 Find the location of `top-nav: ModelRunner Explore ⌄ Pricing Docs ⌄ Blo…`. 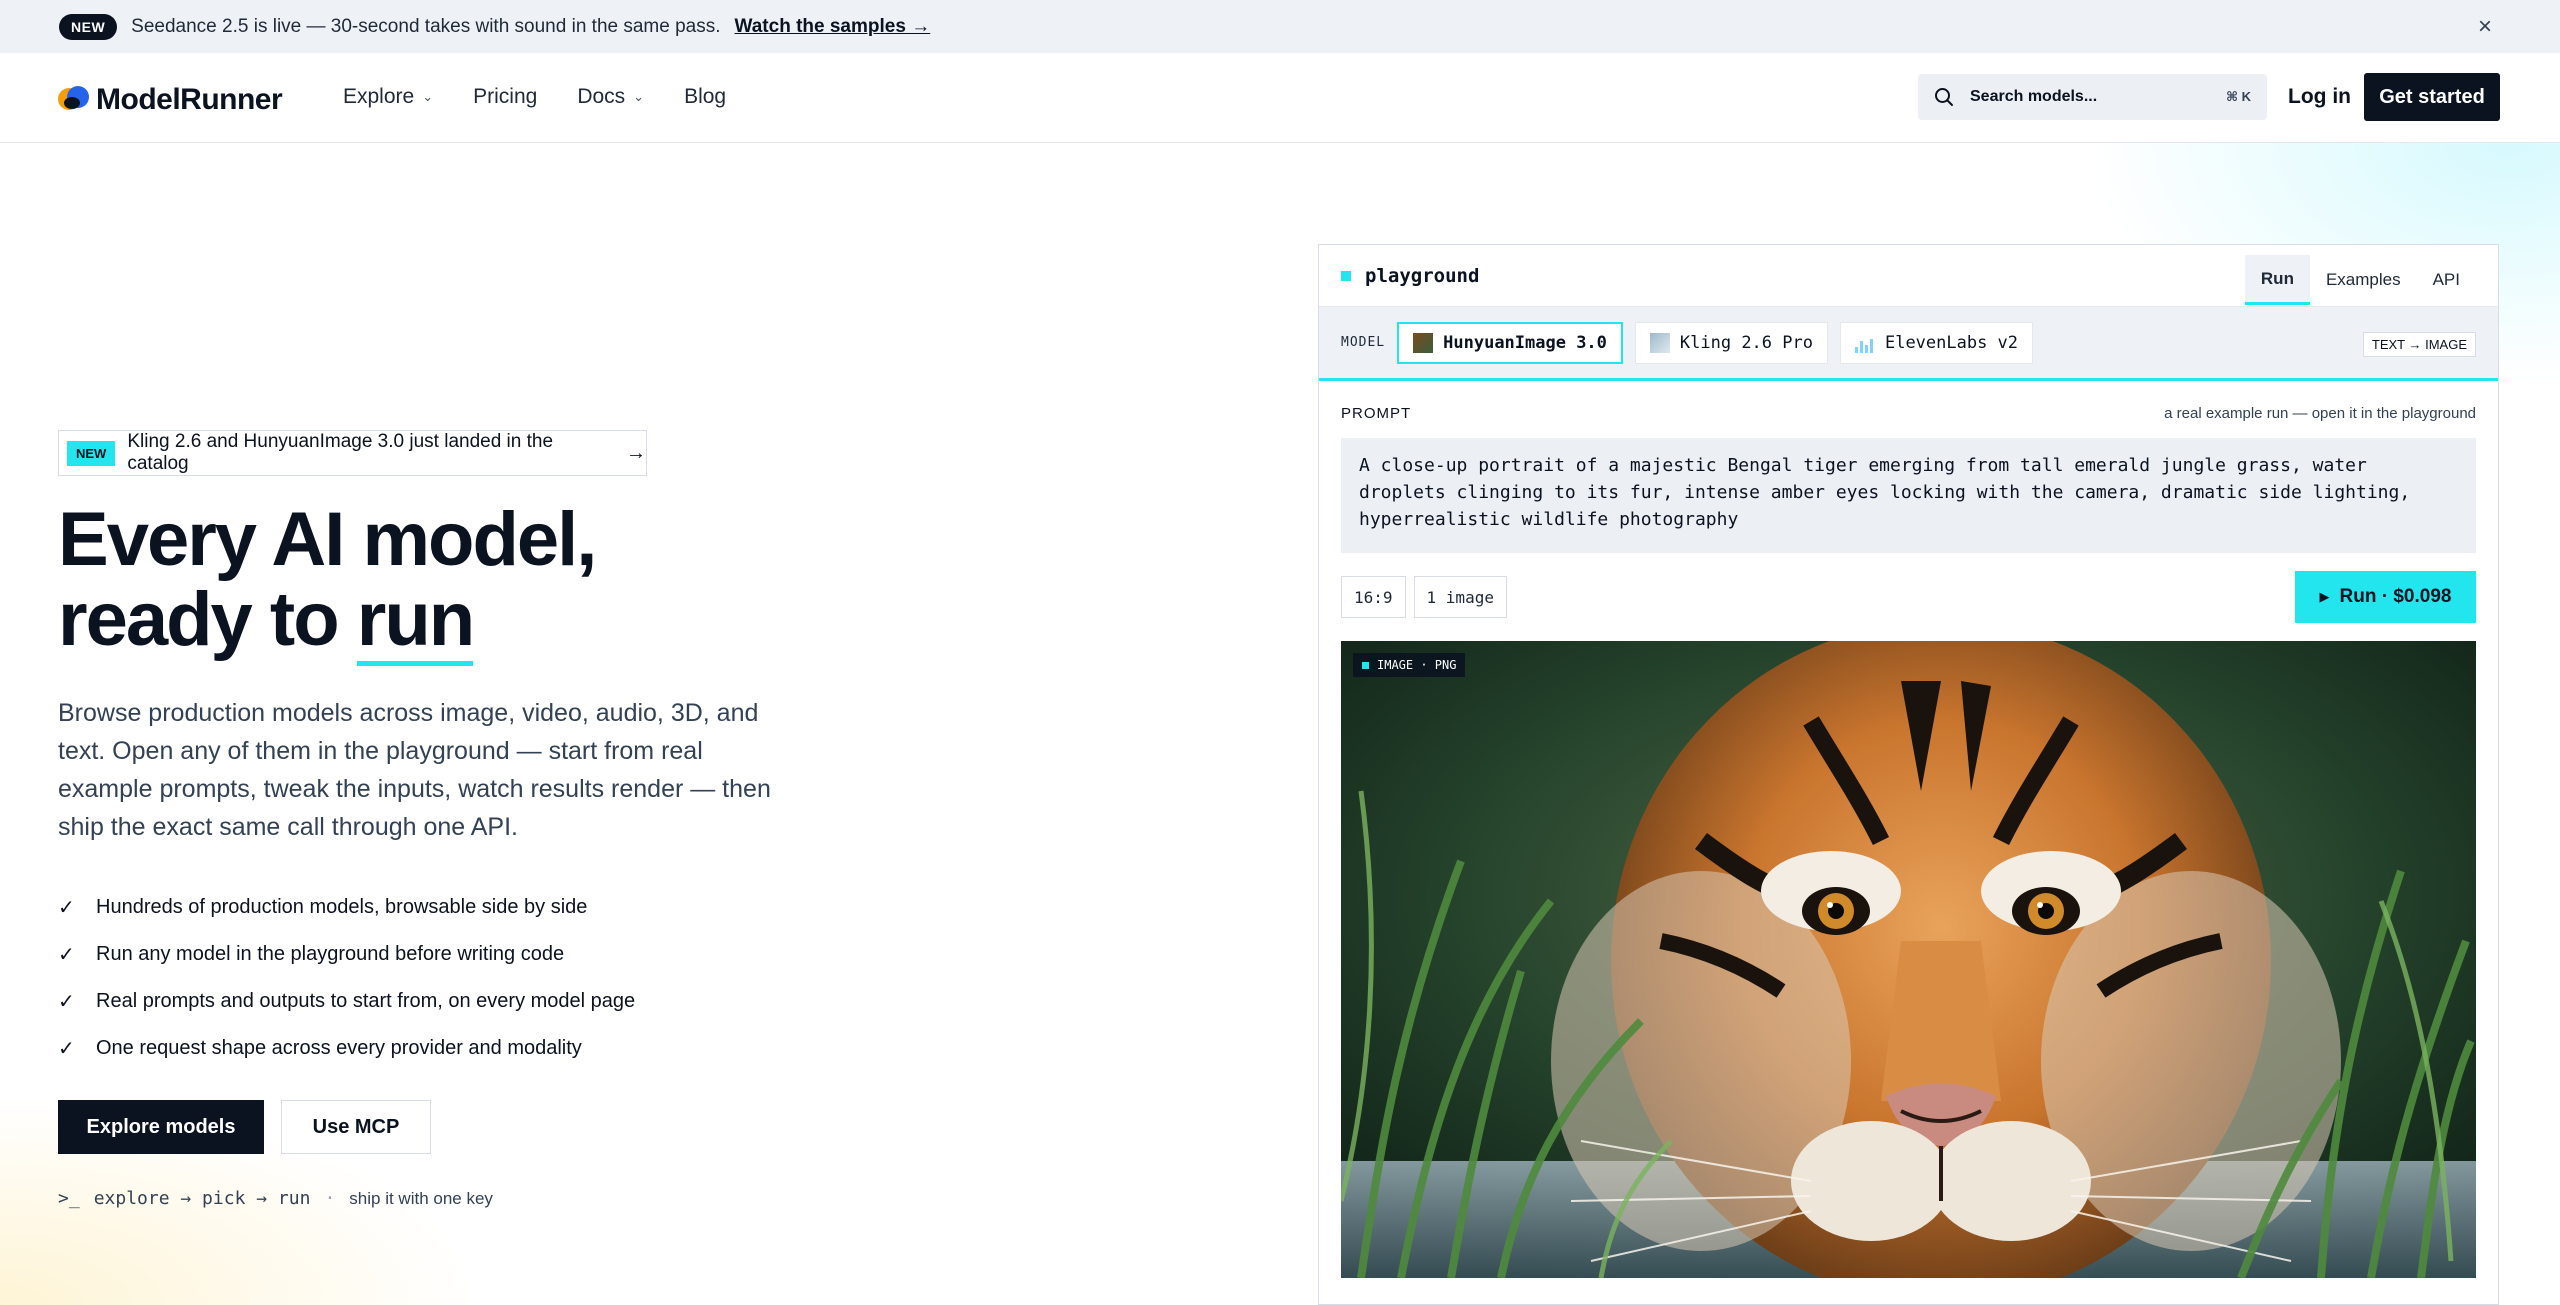

top-nav: ModelRunner Explore ⌄ Pricing Docs ⌄ Blo… is located at coordinates (1280, 98).